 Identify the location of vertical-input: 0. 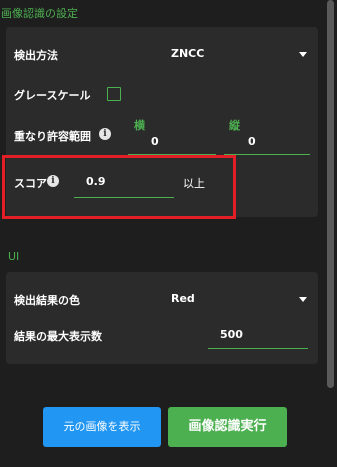
(252, 141).